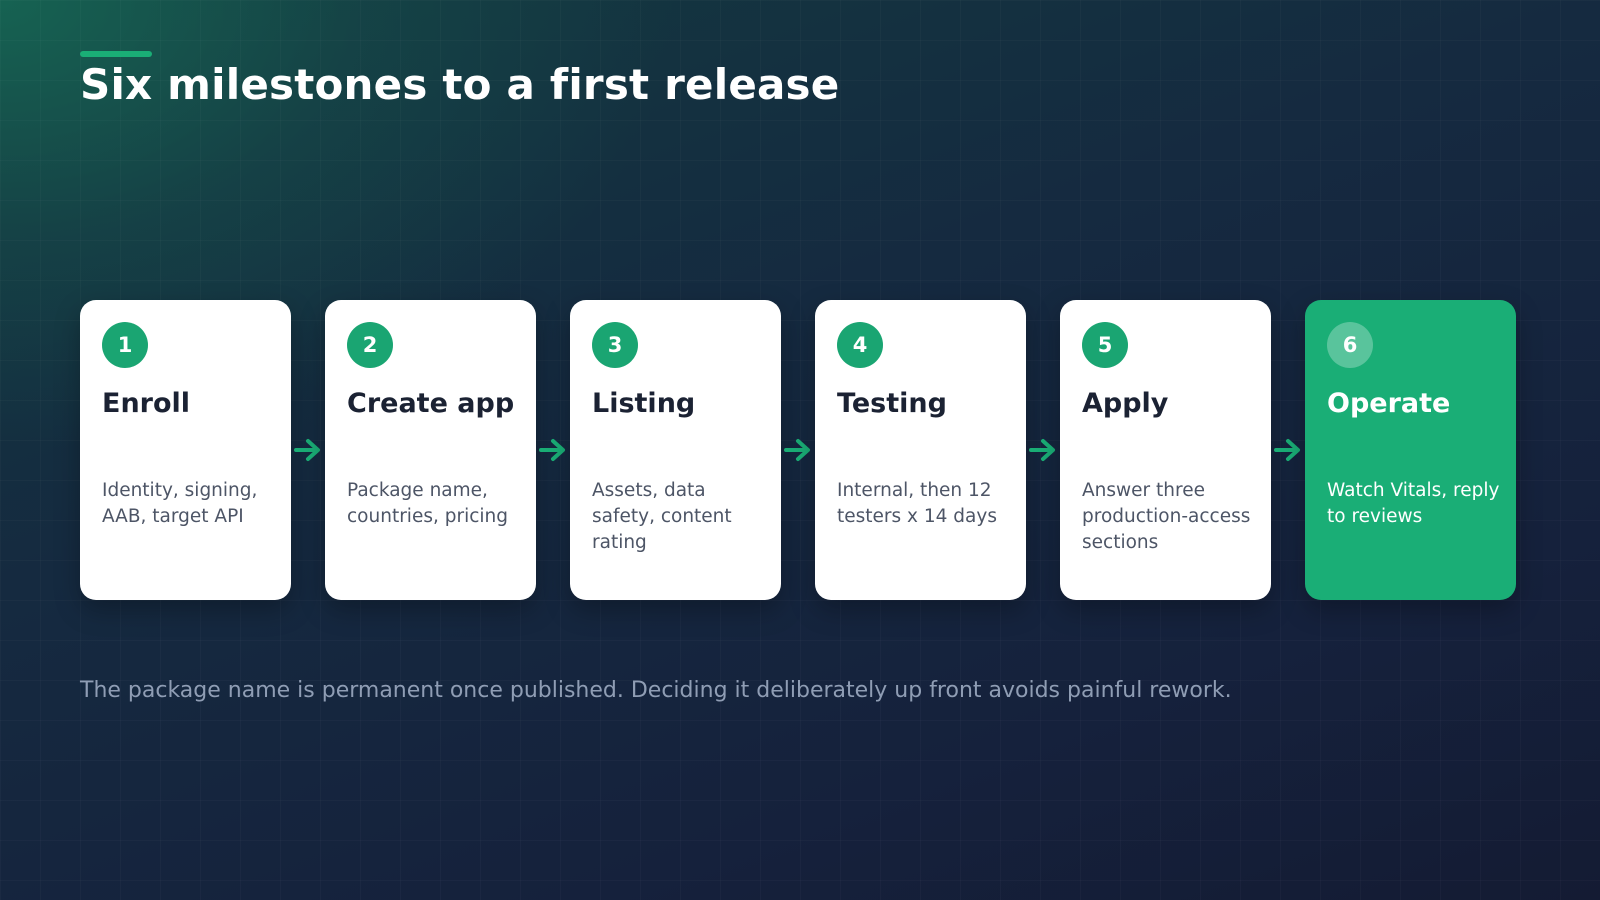  I want to click on step-description: Identity, signing, AAB, target API, so click(180, 503).